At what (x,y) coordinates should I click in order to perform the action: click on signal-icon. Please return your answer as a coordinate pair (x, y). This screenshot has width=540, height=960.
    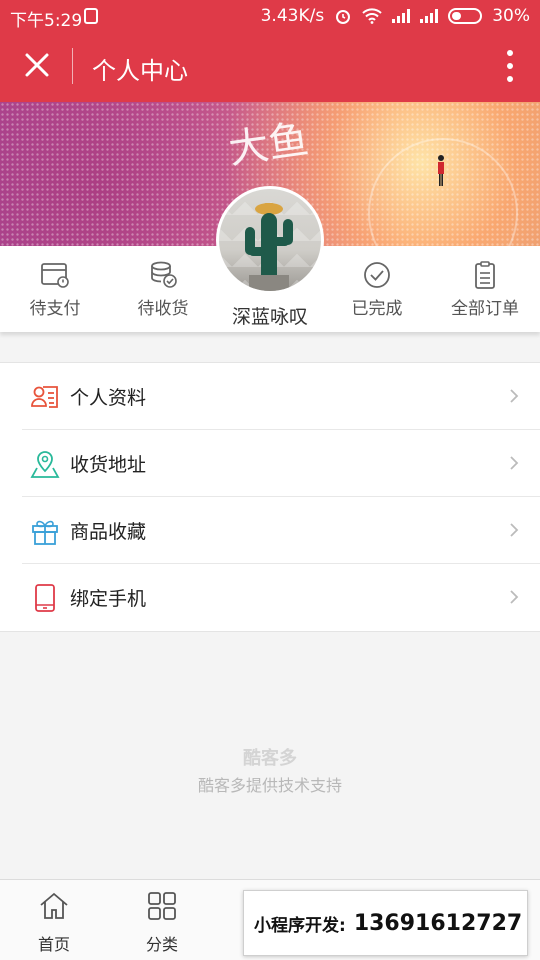
    Looking at the image, I should click on (401, 16).